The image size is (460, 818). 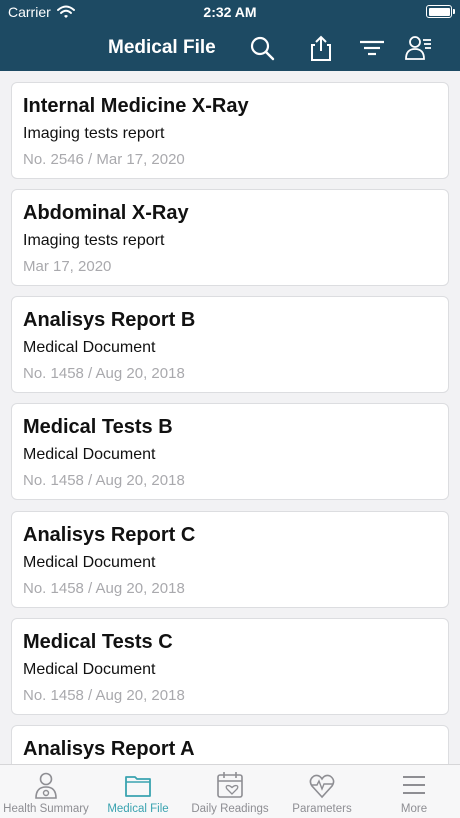 What do you see at coordinates (138, 786) in the screenshot?
I see `folder-icon` at bounding box center [138, 786].